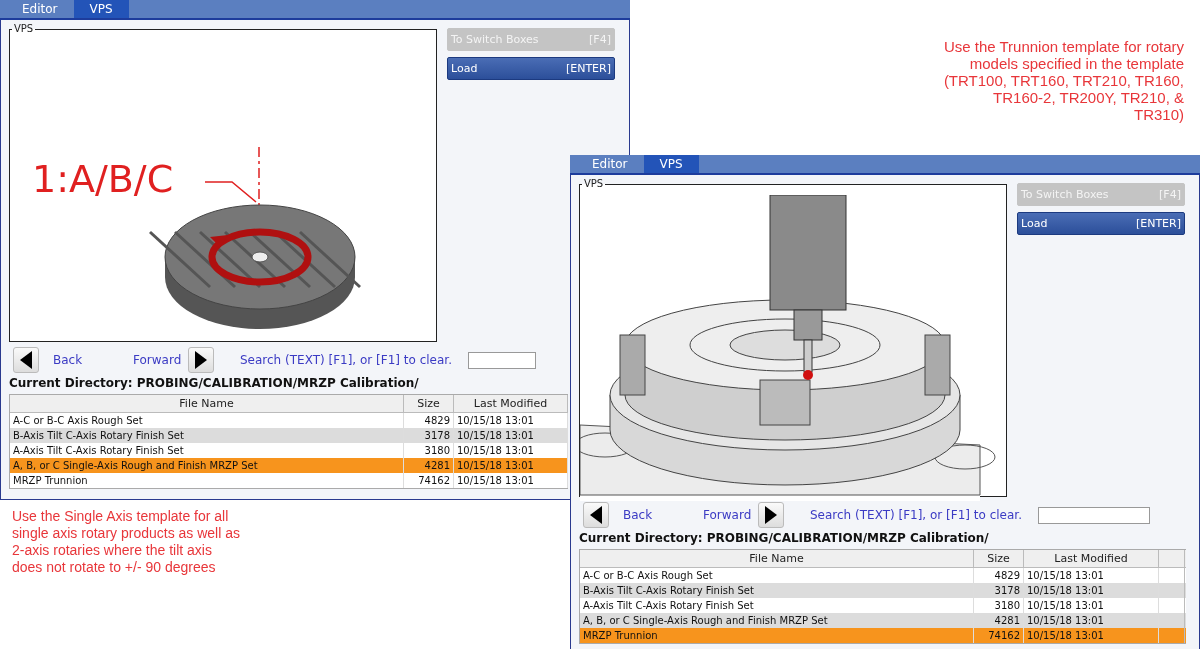 The width and height of the screenshot is (1200, 649). I want to click on callout-label: 1:A/B/C, so click(103, 179).